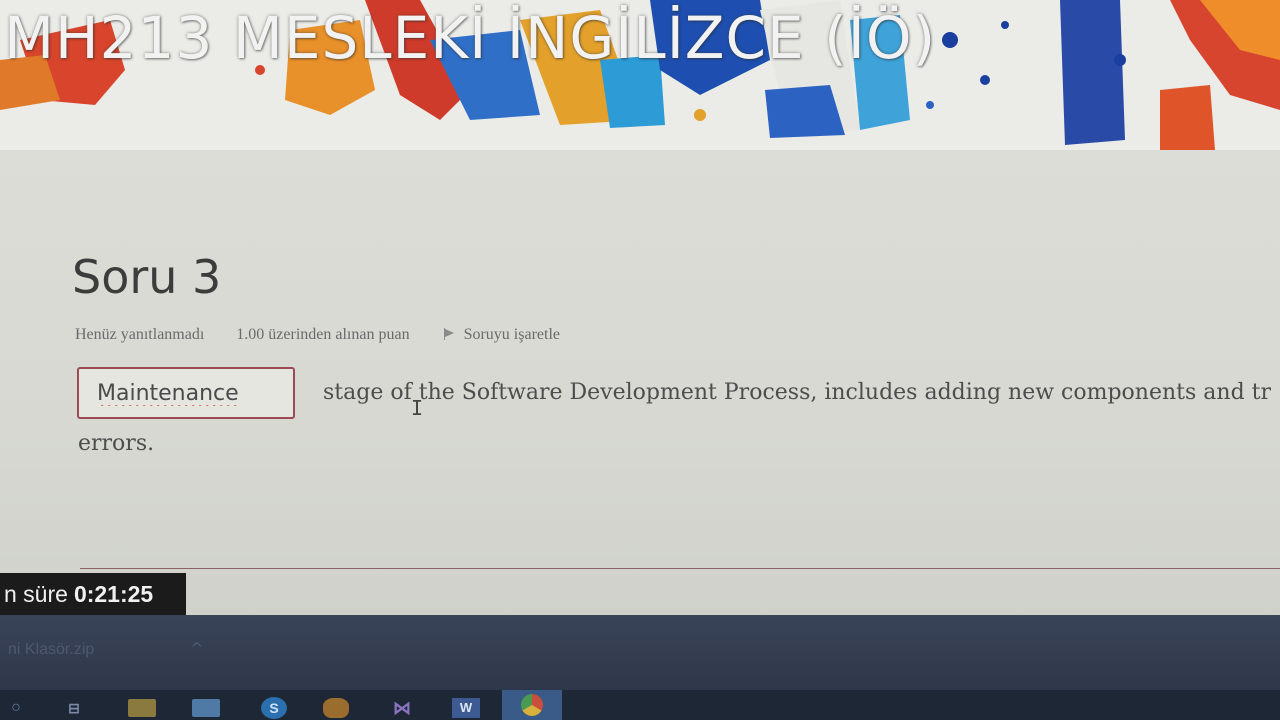  What do you see at coordinates (470, 38) in the screenshot?
I see `course-title: MH213 MESLEKİ İNGİLİZCE (İÖ)` at bounding box center [470, 38].